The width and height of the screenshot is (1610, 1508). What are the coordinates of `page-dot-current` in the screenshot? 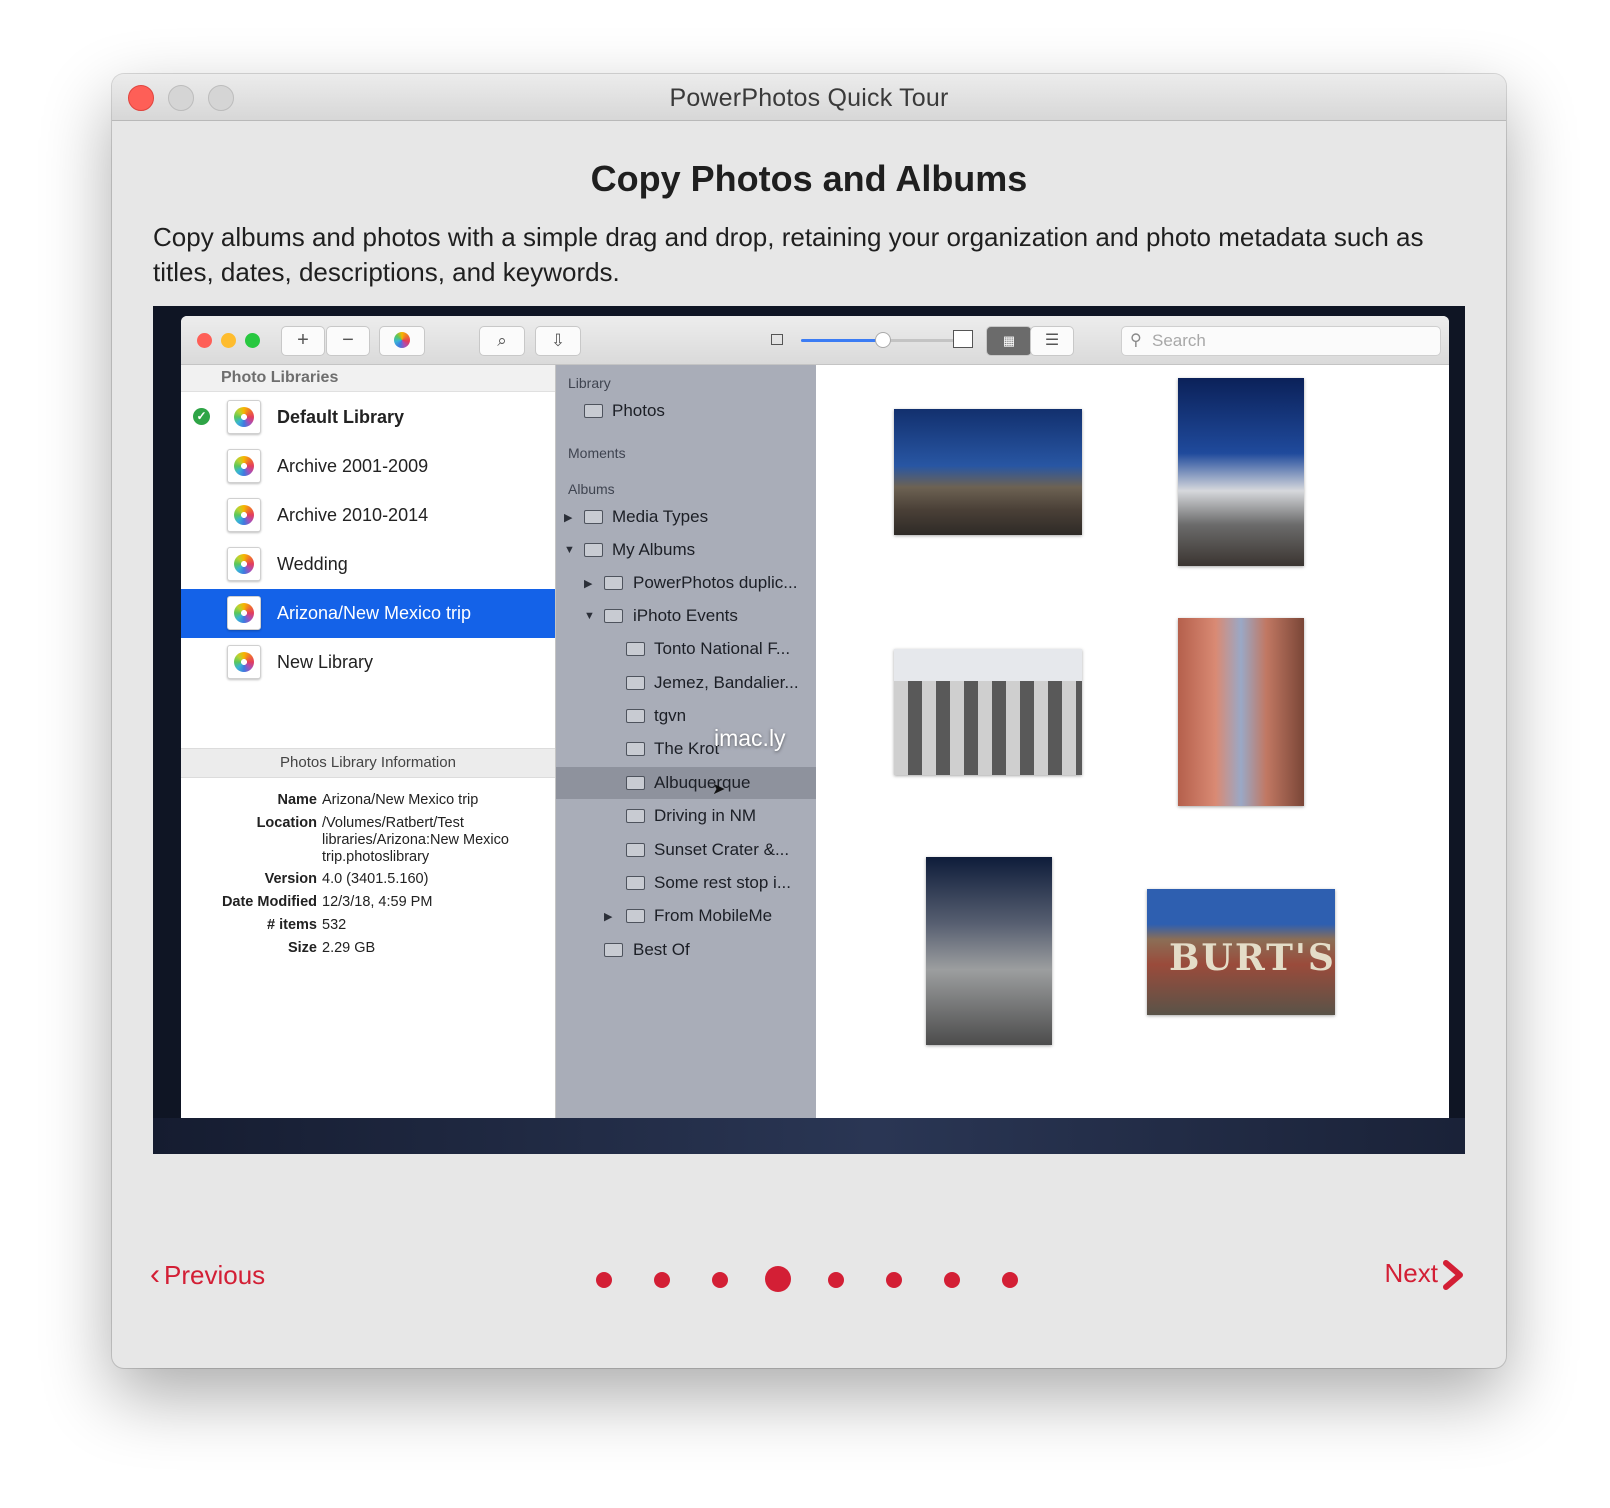 It's located at (778, 1279).